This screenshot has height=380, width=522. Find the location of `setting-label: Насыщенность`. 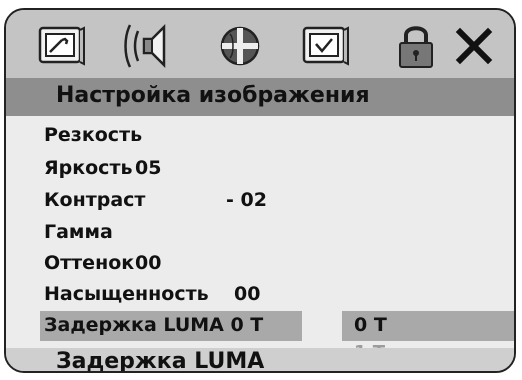

setting-label: Насыщенность is located at coordinates (126, 294).